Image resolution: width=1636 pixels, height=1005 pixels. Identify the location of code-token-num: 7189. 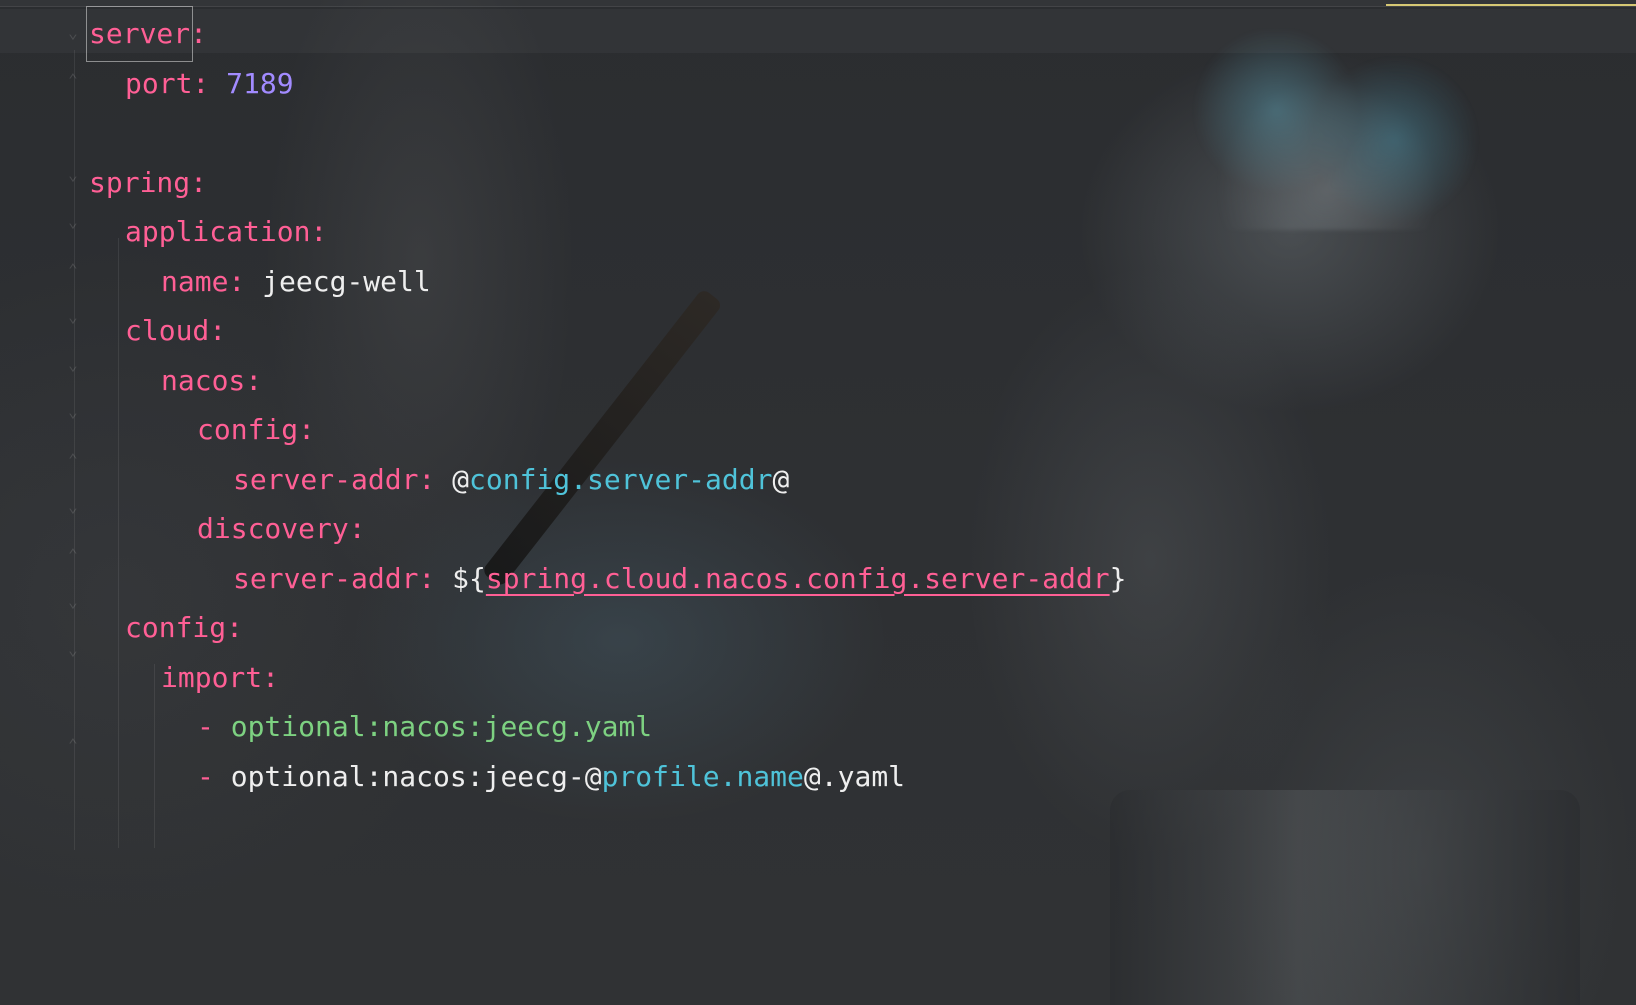
(260, 83).